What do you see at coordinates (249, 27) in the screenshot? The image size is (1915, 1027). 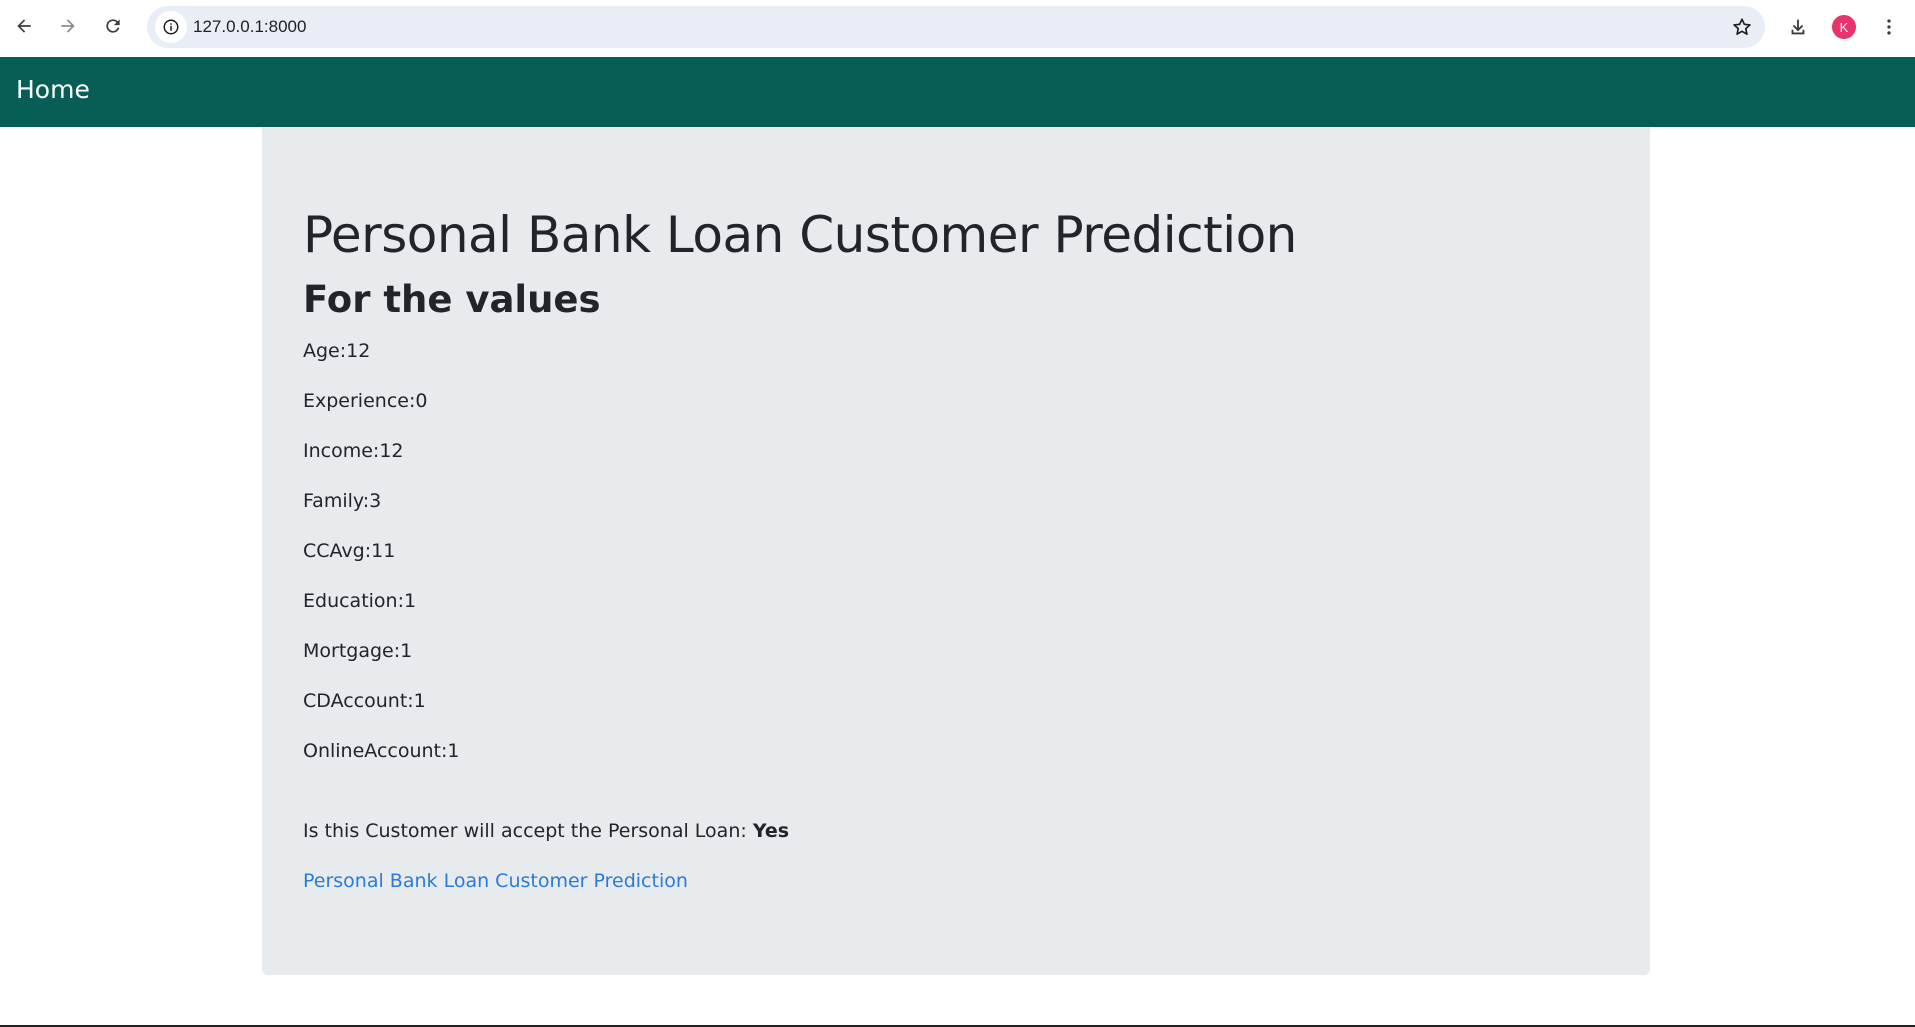 I see `url-text: 127.0.0.1:8000` at bounding box center [249, 27].